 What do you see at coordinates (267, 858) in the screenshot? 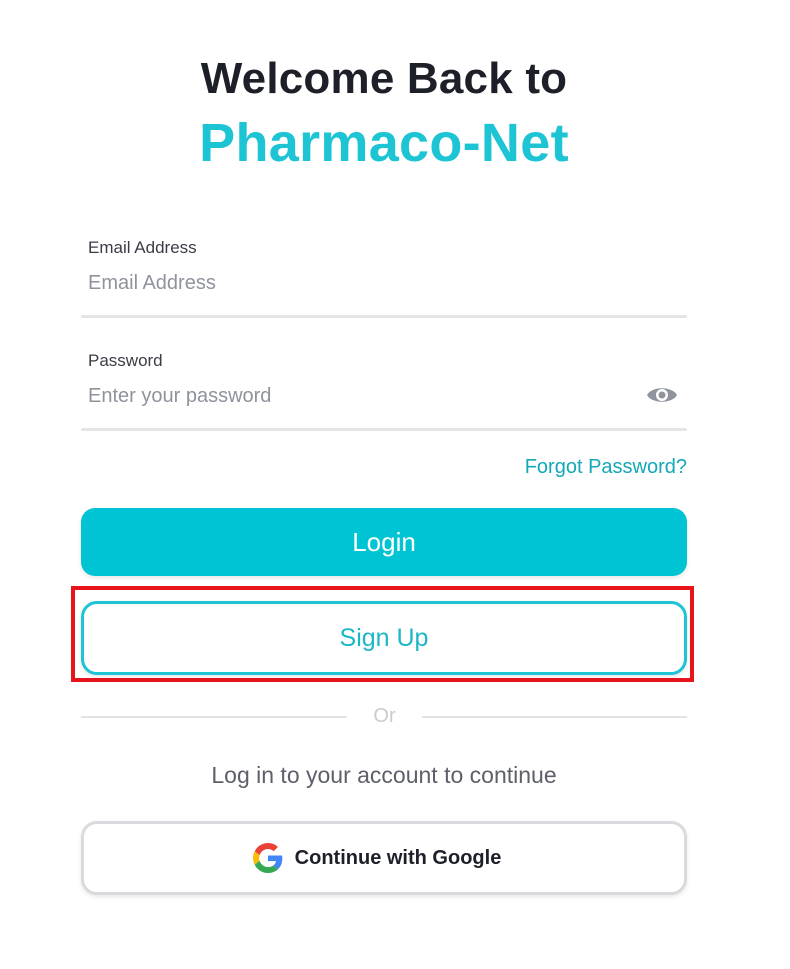
I see `google-icon` at bounding box center [267, 858].